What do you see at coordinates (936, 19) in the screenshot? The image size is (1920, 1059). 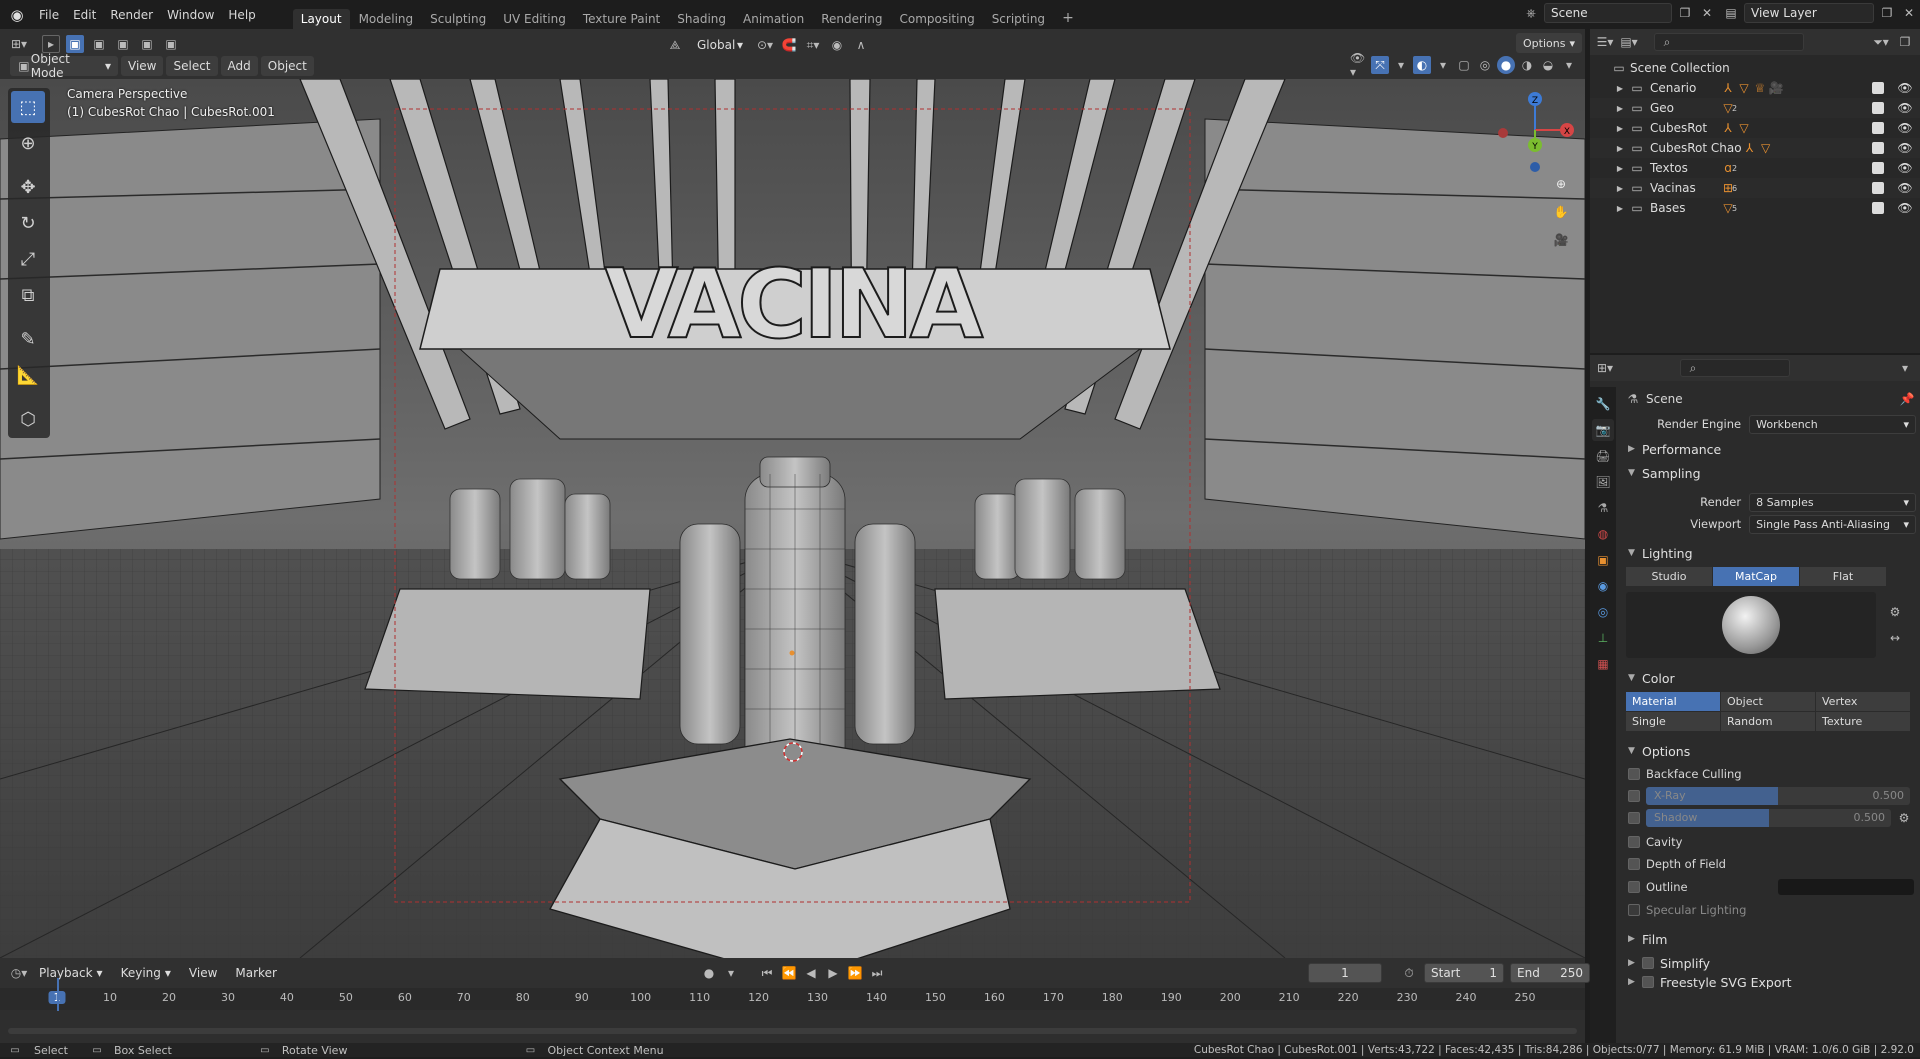 I see `tab-compositing: Compositing` at bounding box center [936, 19].